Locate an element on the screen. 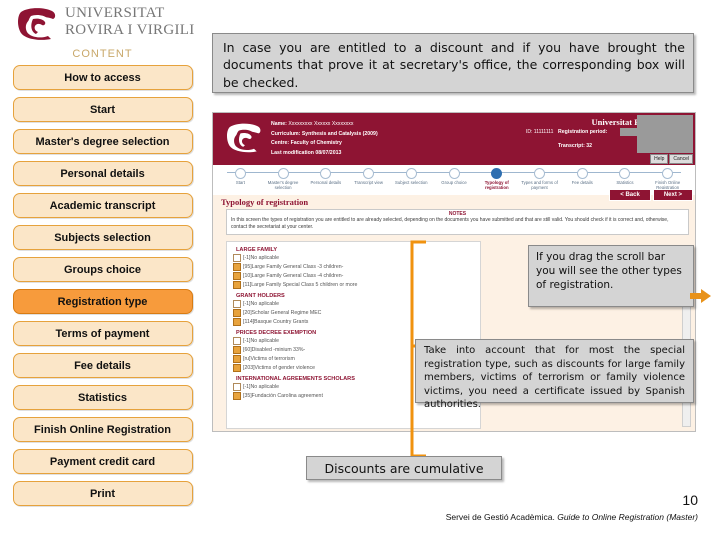 The height and width of the screenshot is (540, 720). step-types-and-forms-of-payment: Types and forms of payment is located at coordinates (539, 178).